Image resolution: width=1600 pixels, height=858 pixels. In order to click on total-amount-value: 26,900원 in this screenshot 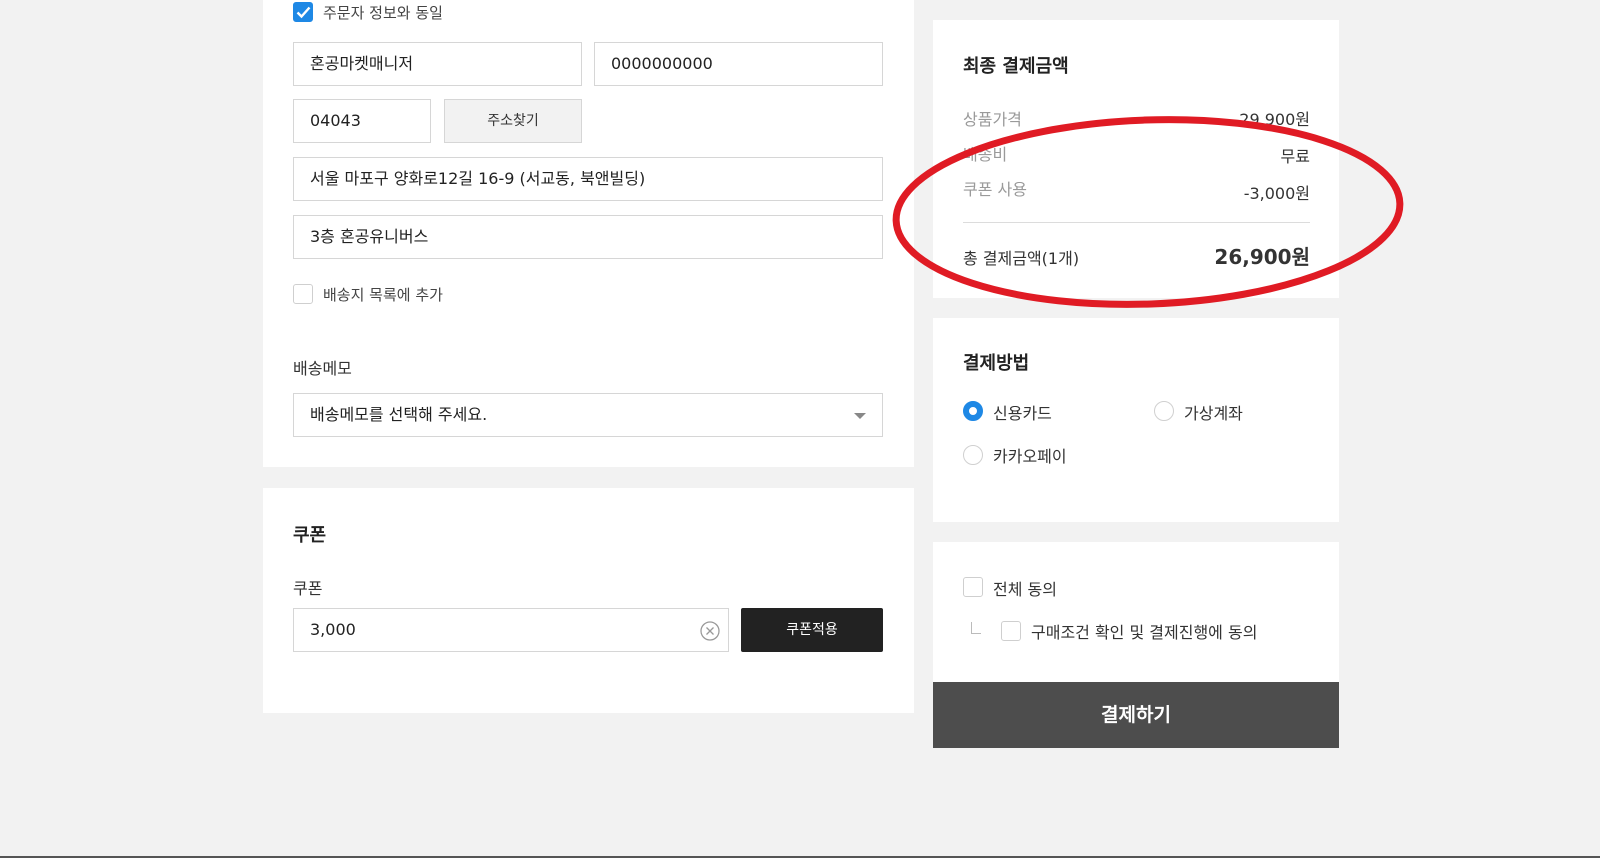, I will do `click(1262, 257)`.